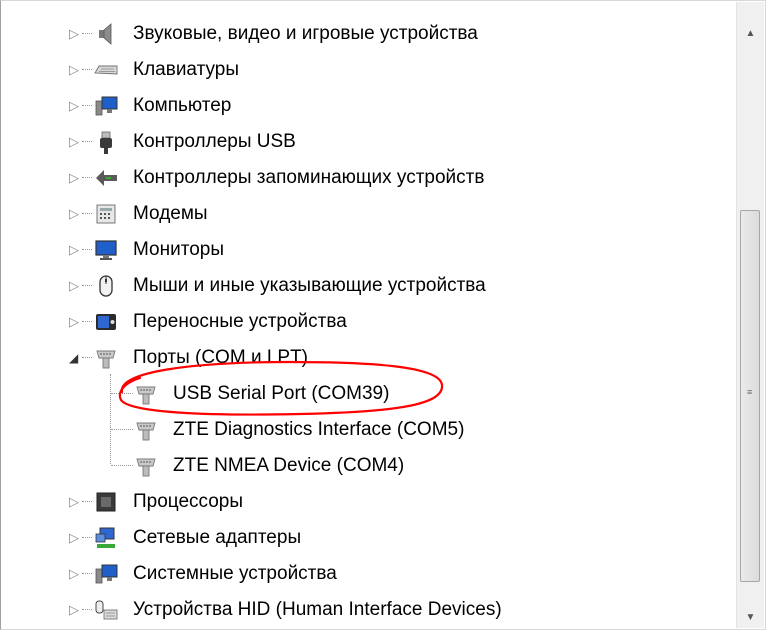 The width and height of the screenshot is (766, 630). What do you see at coordinates (370, 214) in the screenshot?
I see `tree-item-modems: ▷ Модемы` at bounding box center [370, 214].